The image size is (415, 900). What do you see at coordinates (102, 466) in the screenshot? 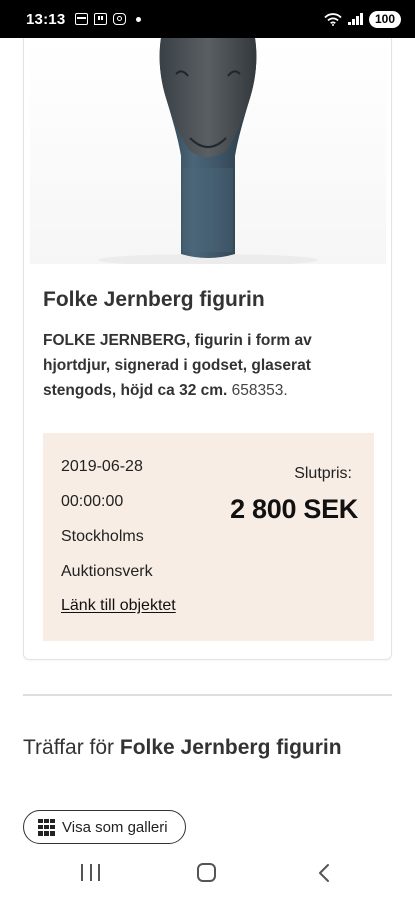
I see `sale-date: 2019-06-28` at bounding box center [102, 466].